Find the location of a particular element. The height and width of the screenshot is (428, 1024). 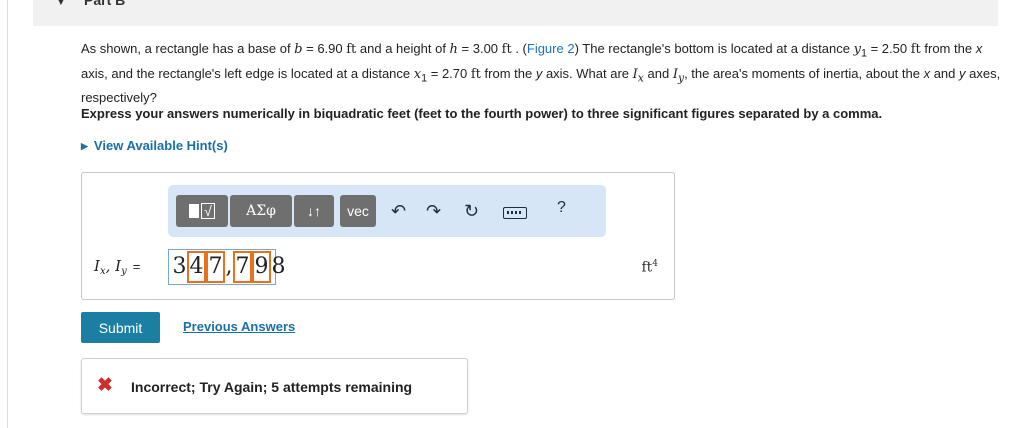

submit-button: Submit is located at coordinates (120, 327).